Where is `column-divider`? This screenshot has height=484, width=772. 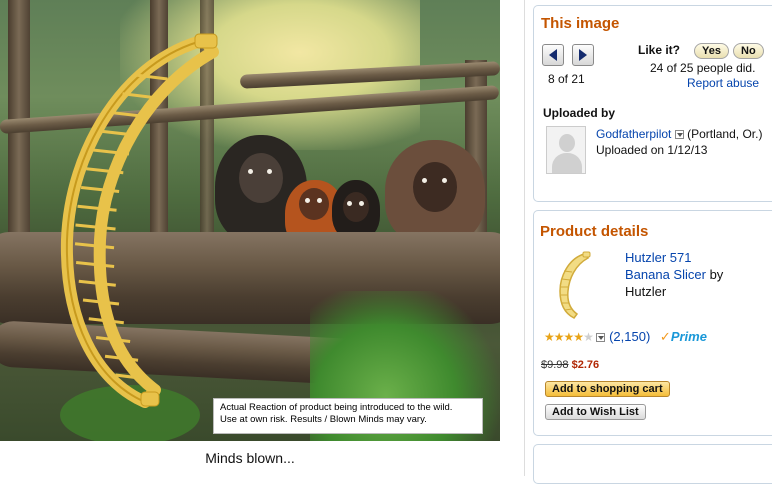
column-divider is located at coordinates (524, 238).